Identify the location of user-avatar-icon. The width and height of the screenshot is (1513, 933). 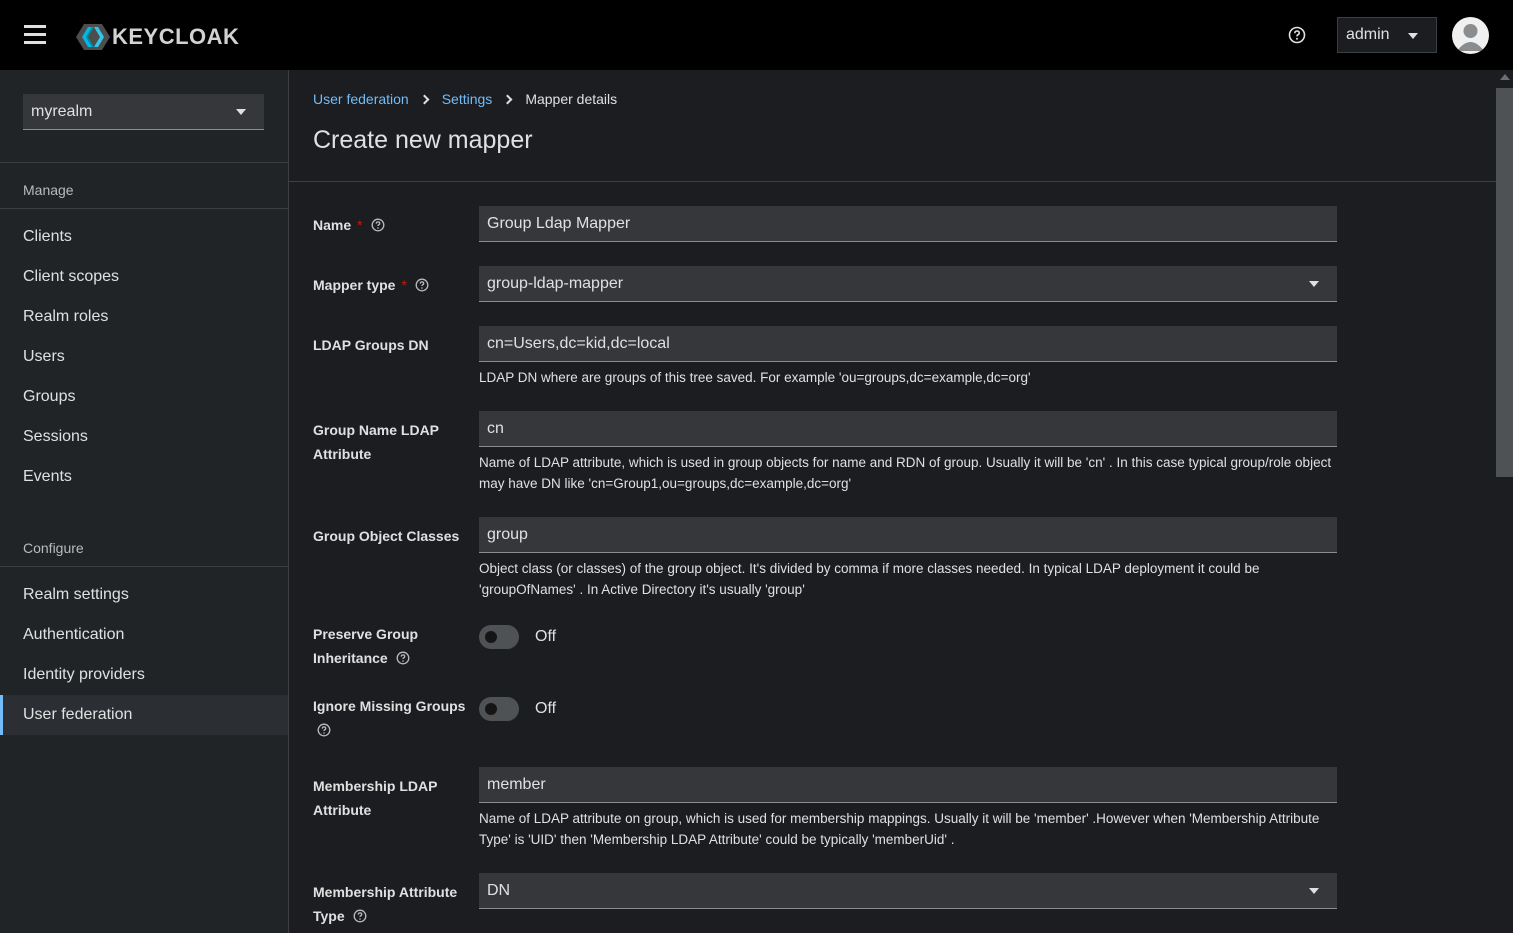
(1470, 35).